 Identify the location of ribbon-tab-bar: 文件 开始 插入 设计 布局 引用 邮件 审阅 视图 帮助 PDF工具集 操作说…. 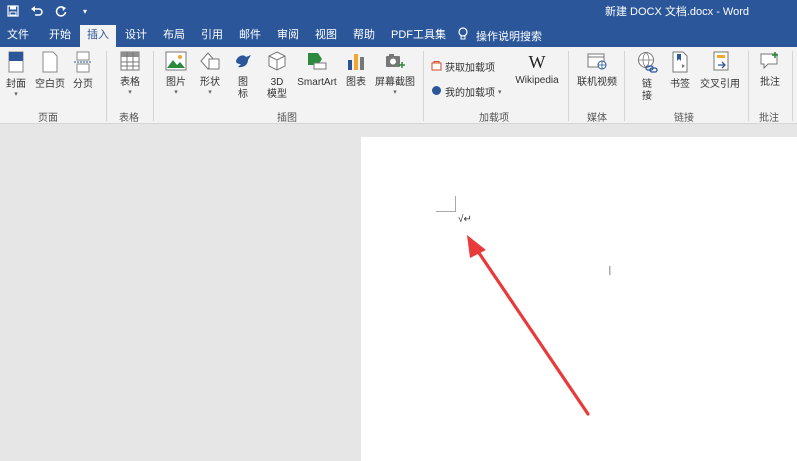
(398, 34).